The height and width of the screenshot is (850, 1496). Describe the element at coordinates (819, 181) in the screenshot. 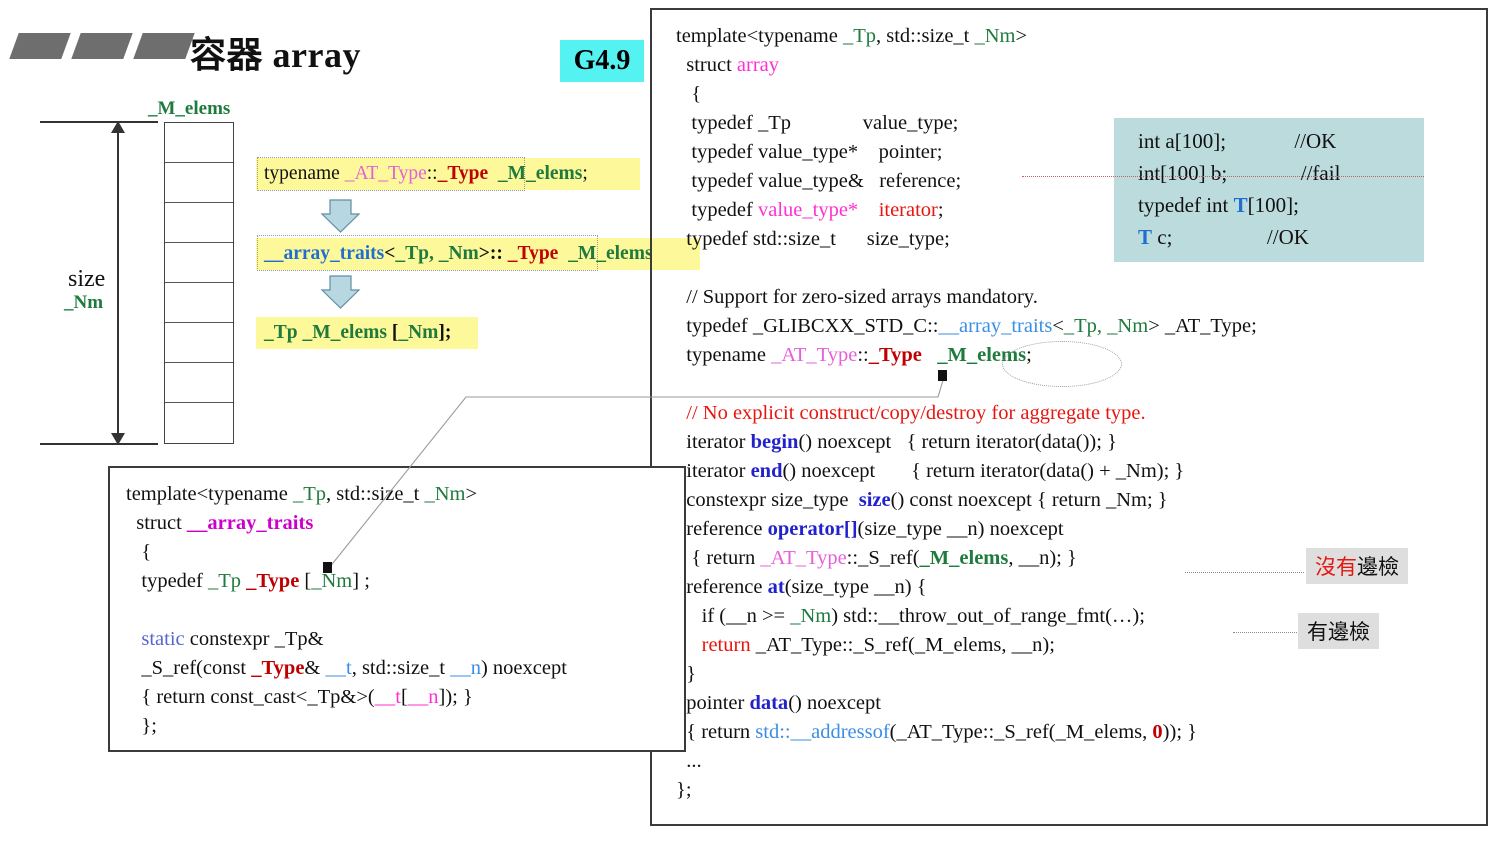

I see `code-run: typedef value_type& reference;` at that location.